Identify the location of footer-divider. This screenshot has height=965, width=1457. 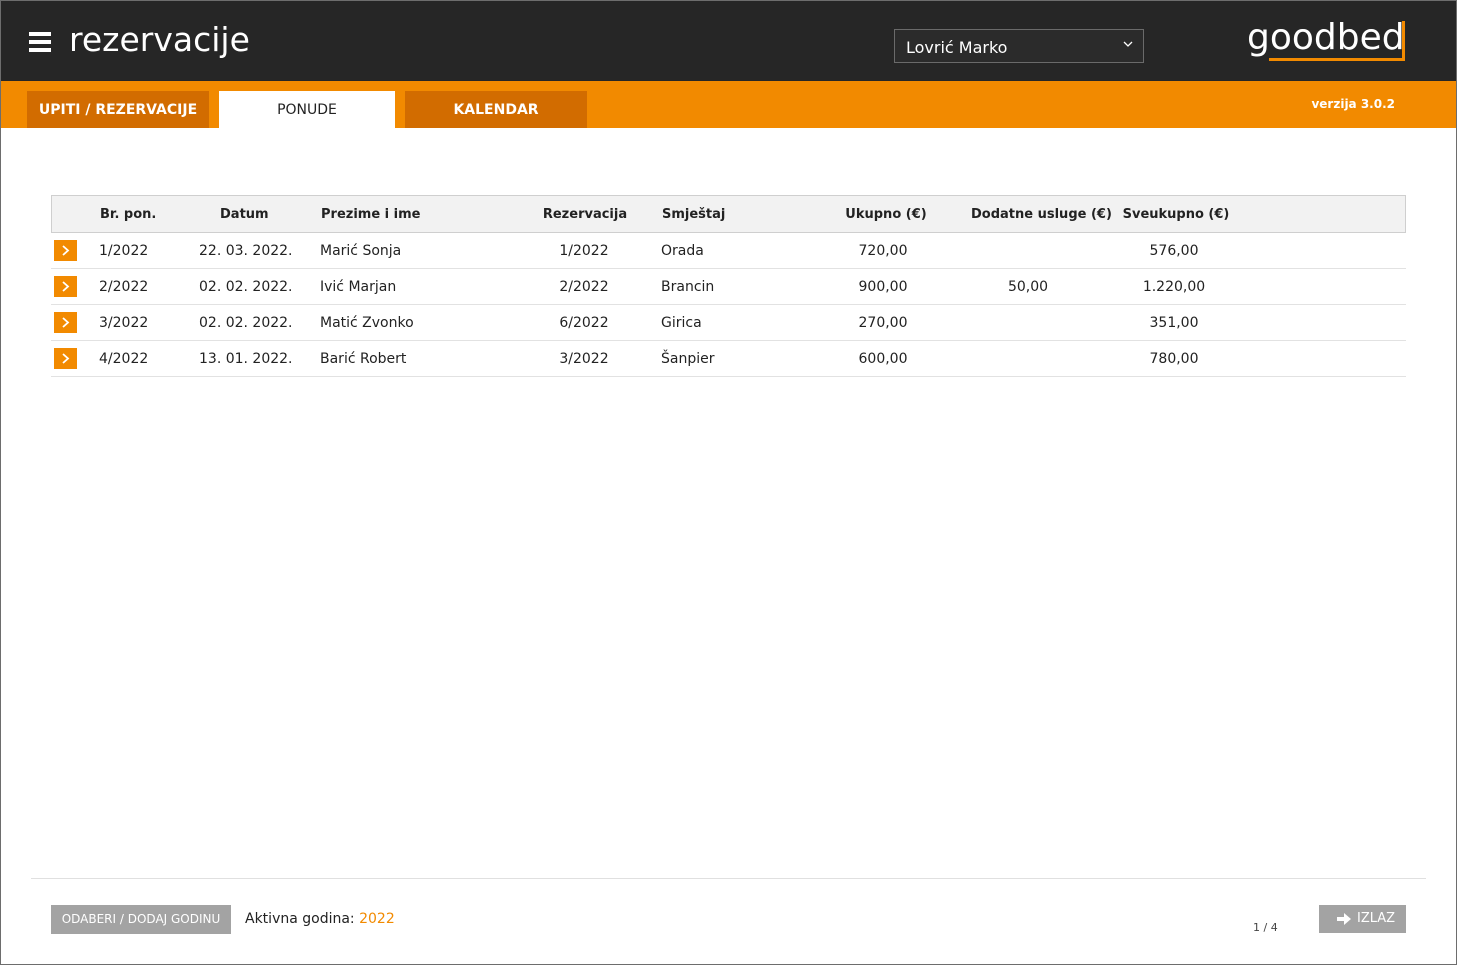
(728, 878).